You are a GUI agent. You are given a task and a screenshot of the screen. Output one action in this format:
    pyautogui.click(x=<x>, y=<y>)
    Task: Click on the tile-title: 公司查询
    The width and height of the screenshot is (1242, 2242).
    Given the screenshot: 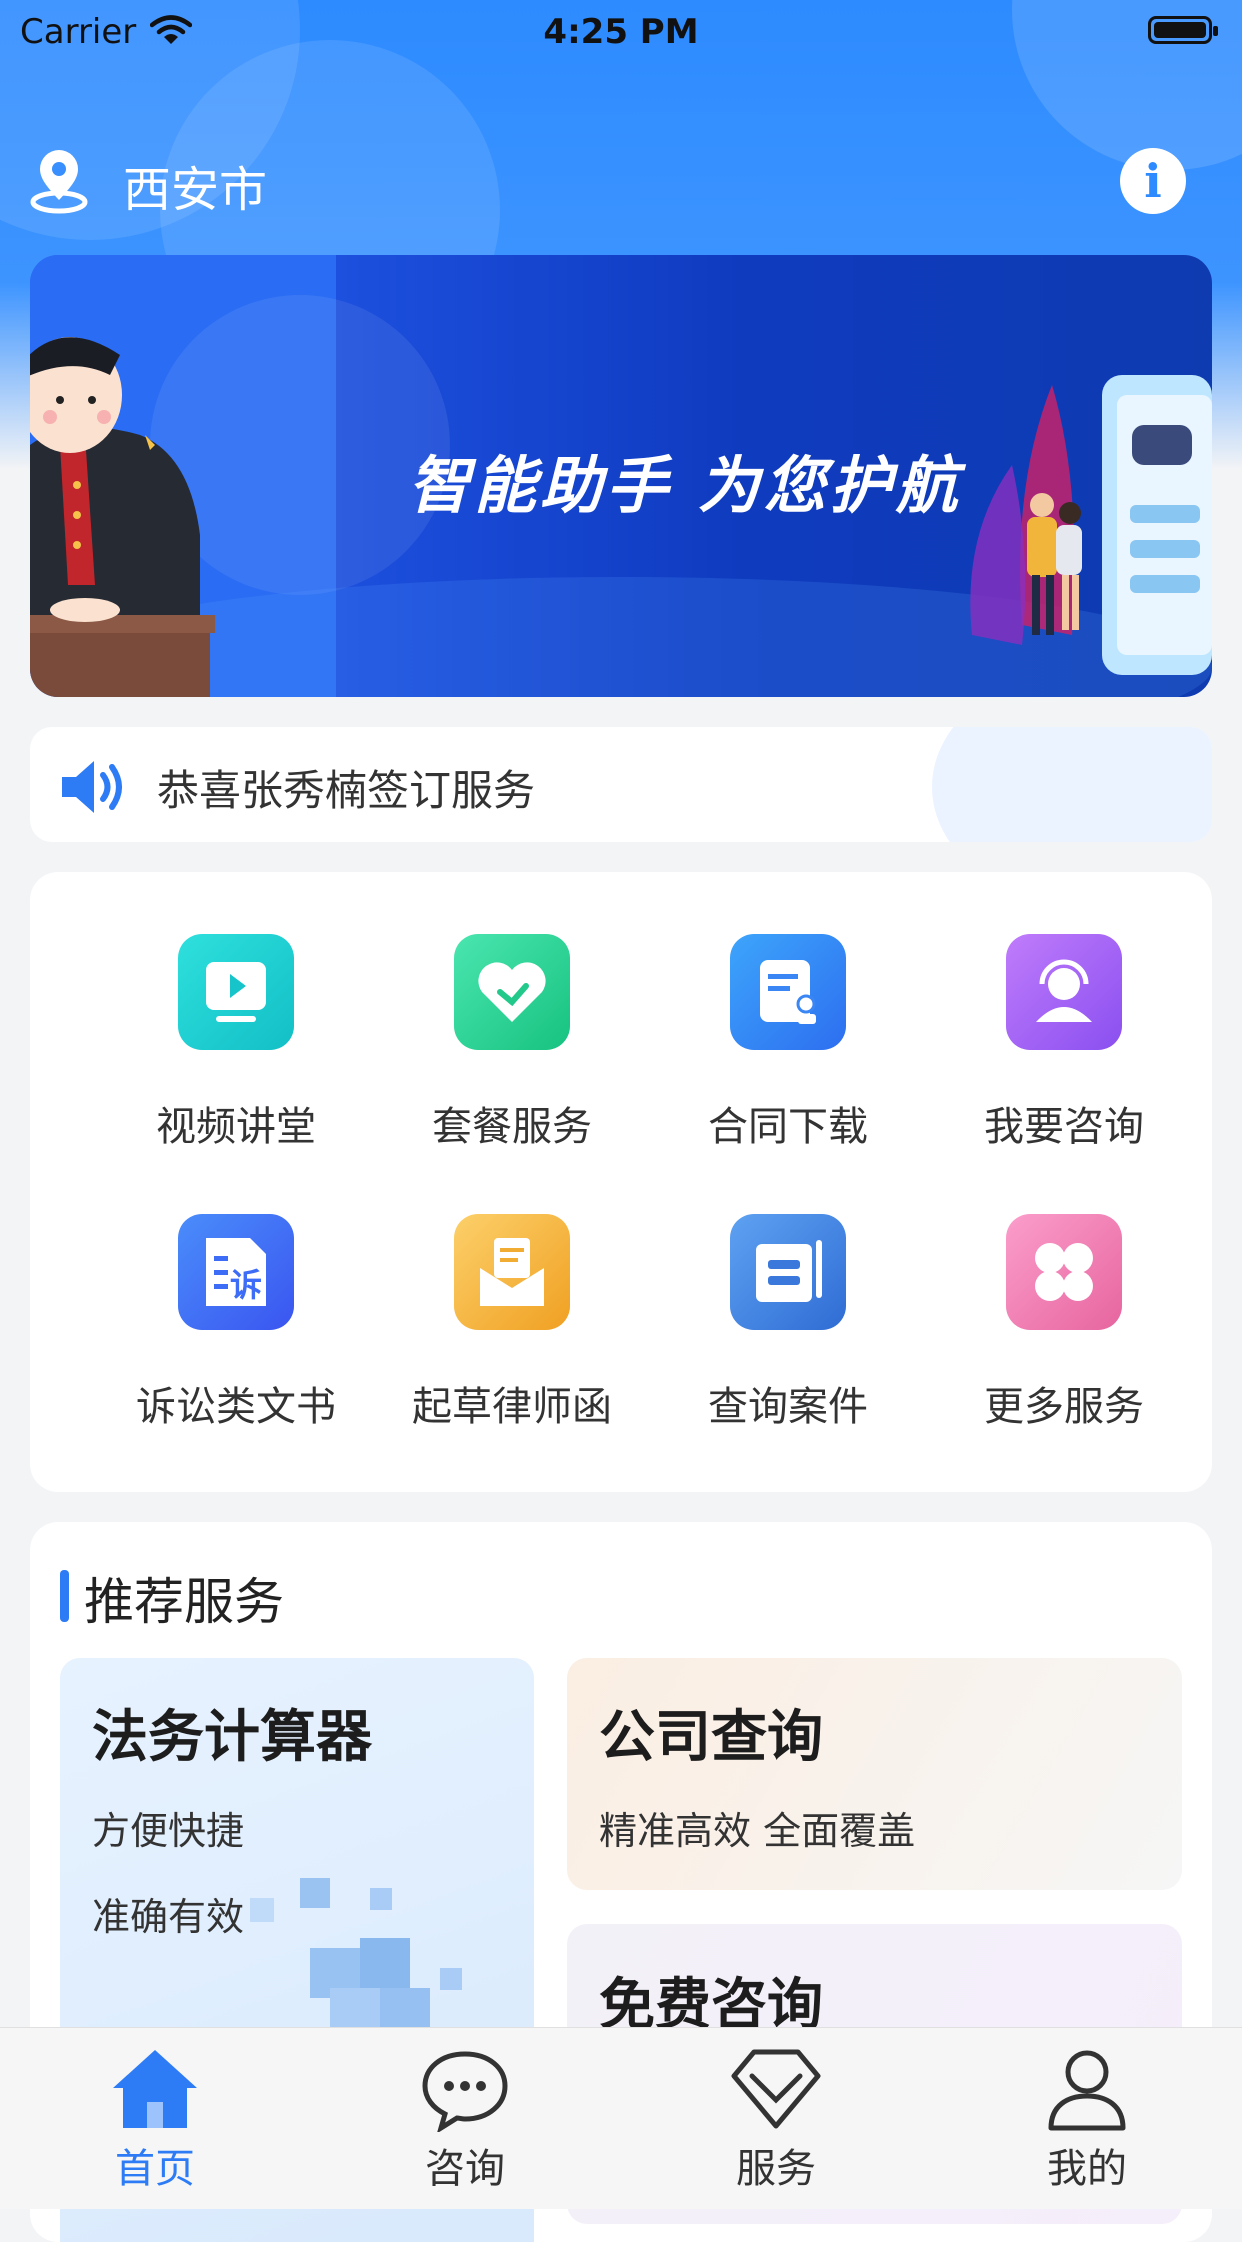 What is the action you would take?
    pyautogui.click(x=711, y=1737)
    